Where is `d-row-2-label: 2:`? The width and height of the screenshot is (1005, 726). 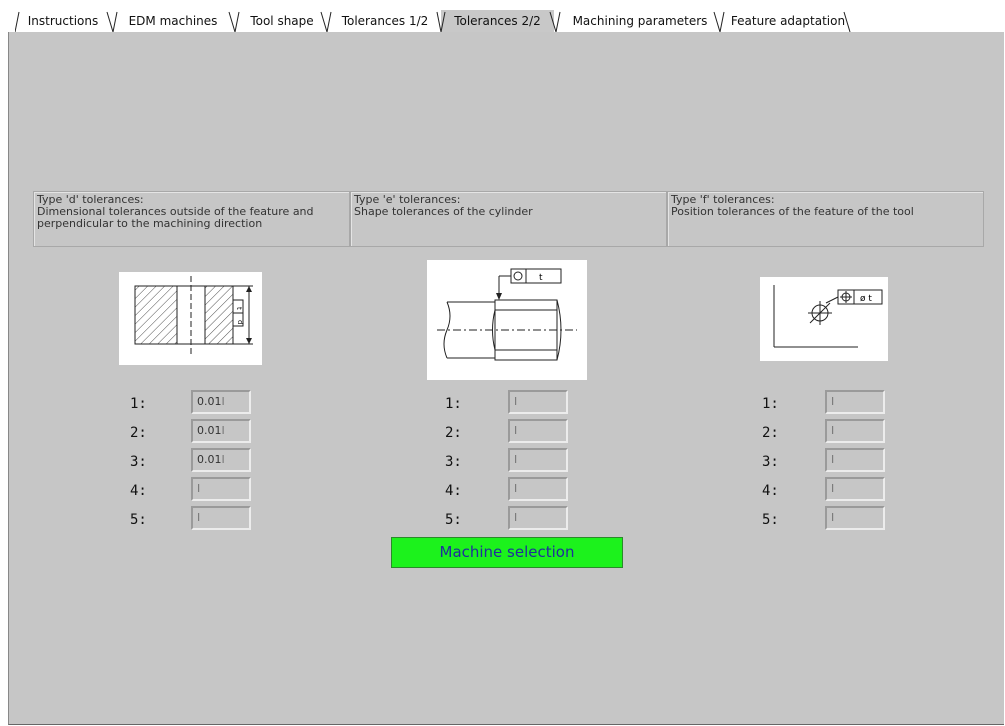 d-row-2-label: 2: is located at coordinates (138, 433).